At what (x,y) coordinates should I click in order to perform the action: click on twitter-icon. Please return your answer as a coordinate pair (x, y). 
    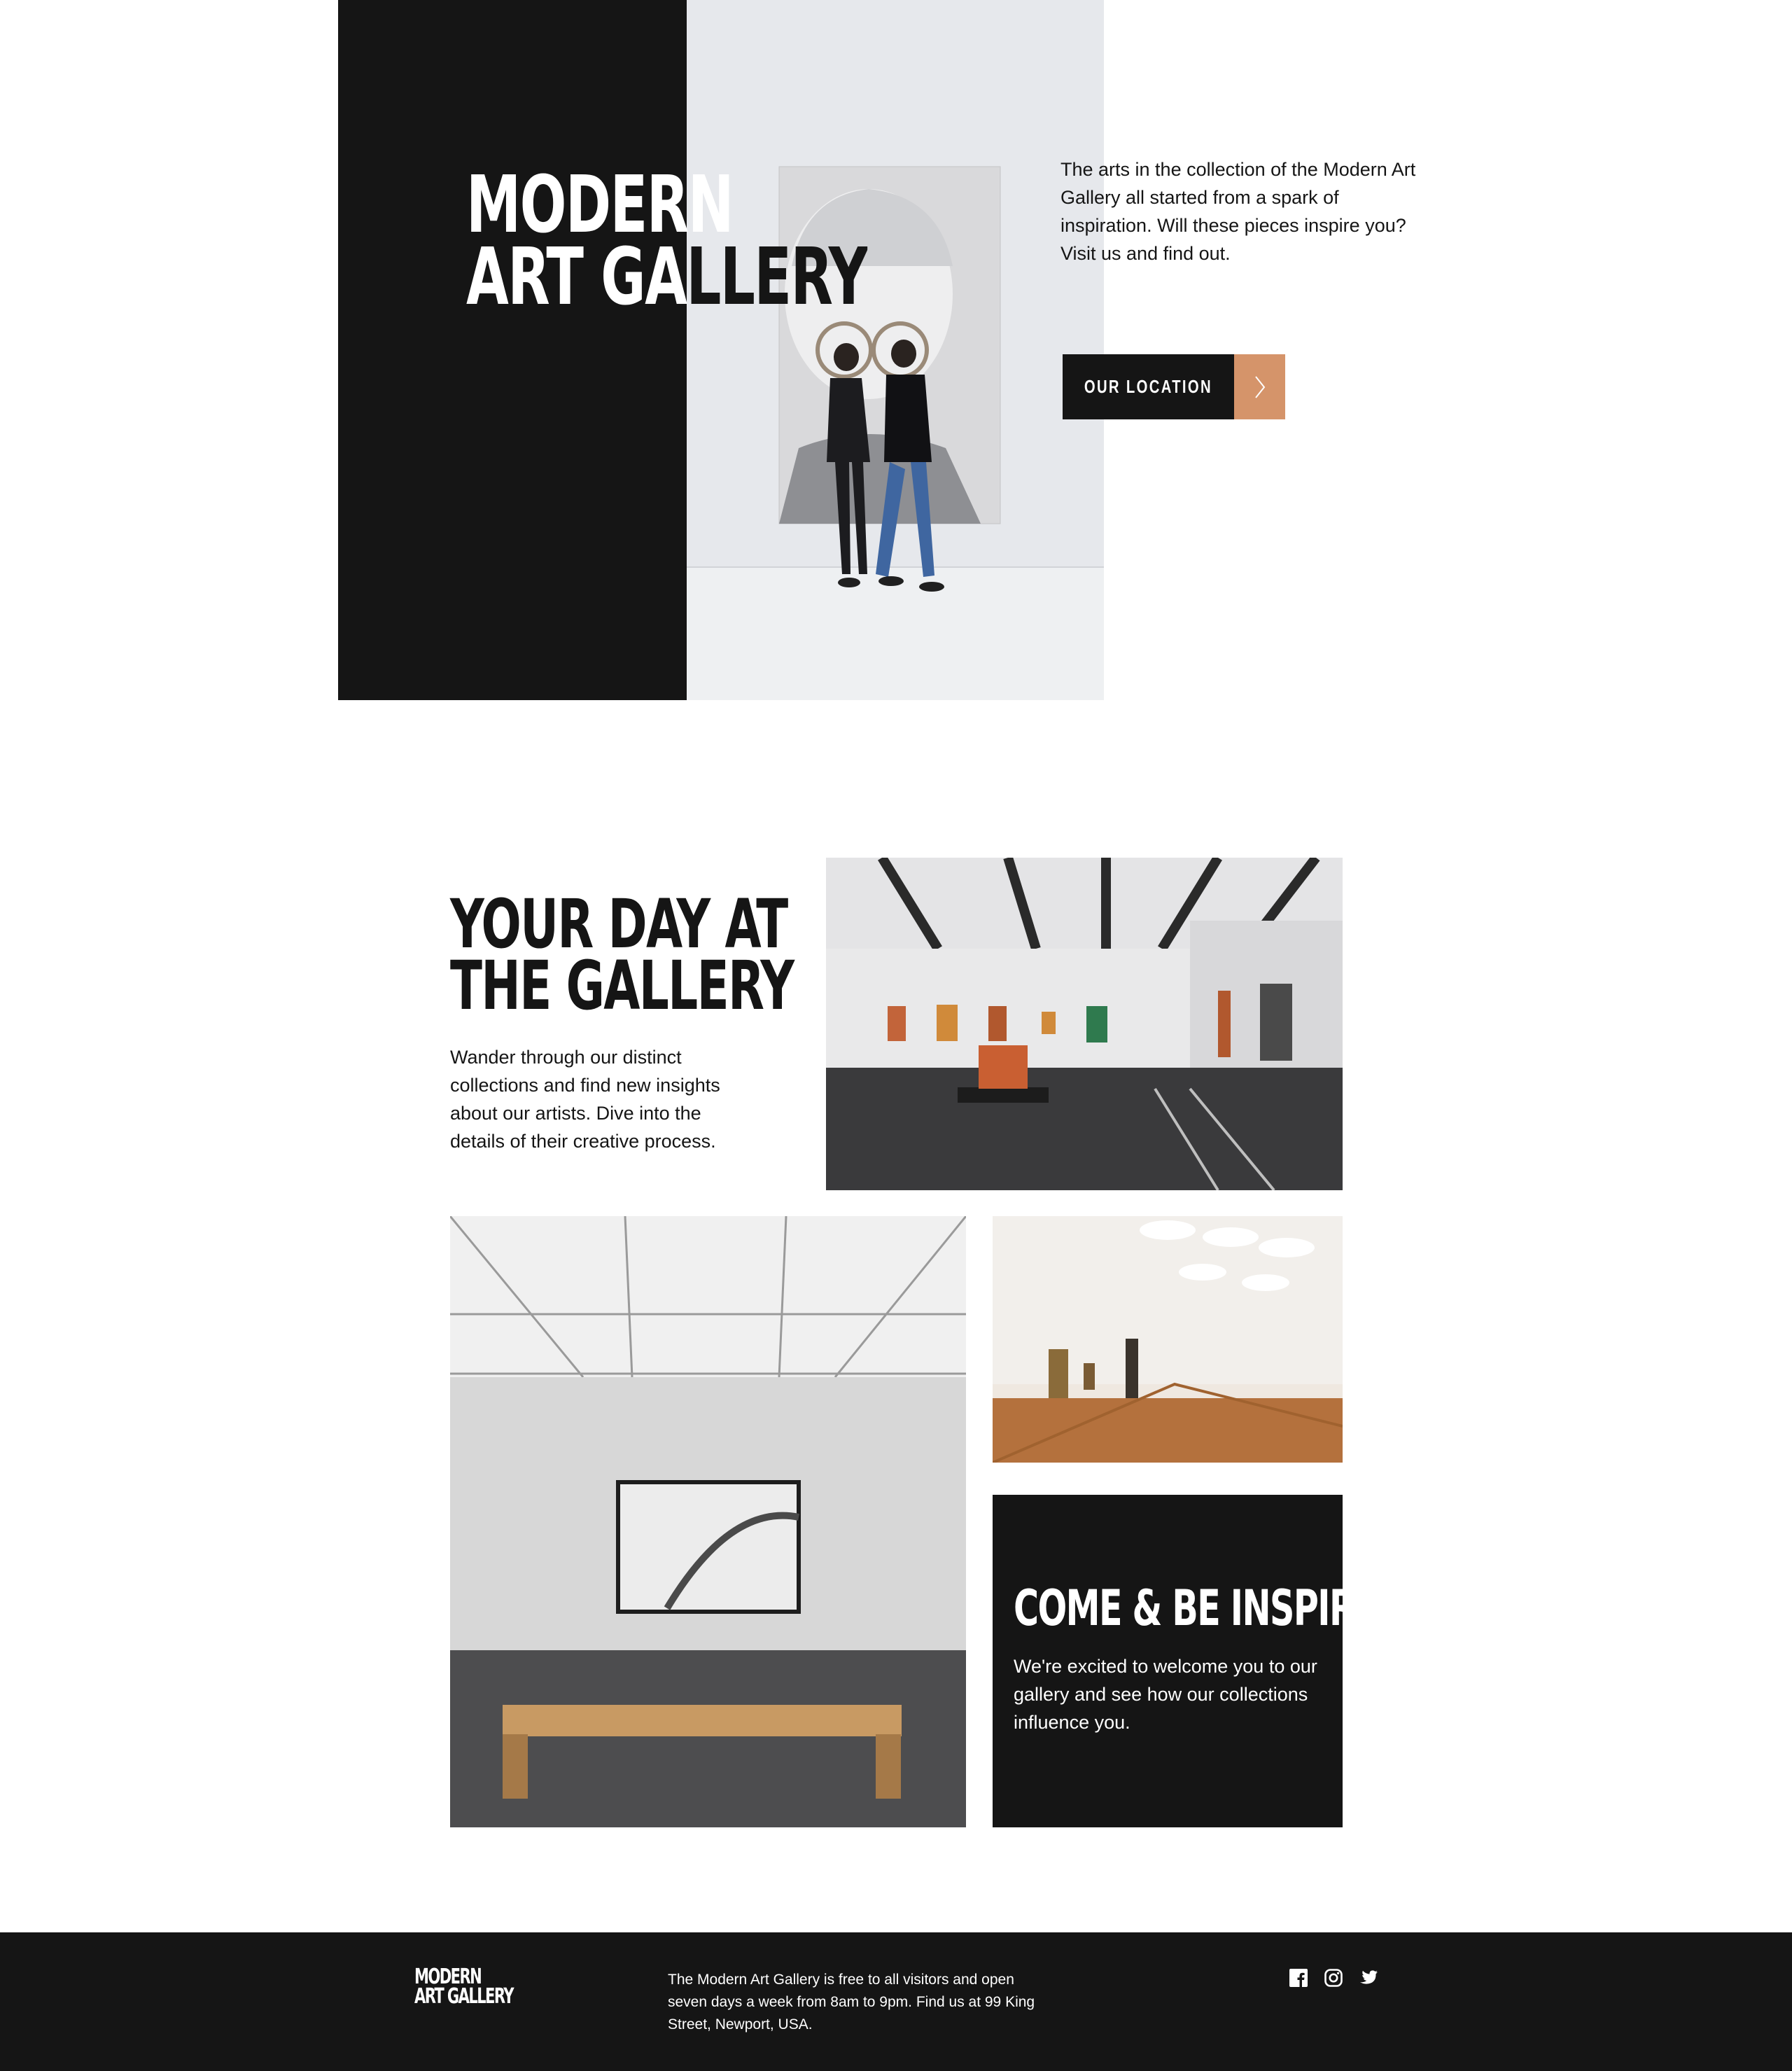
    Looking at the image, I should click on (1368, 1978).